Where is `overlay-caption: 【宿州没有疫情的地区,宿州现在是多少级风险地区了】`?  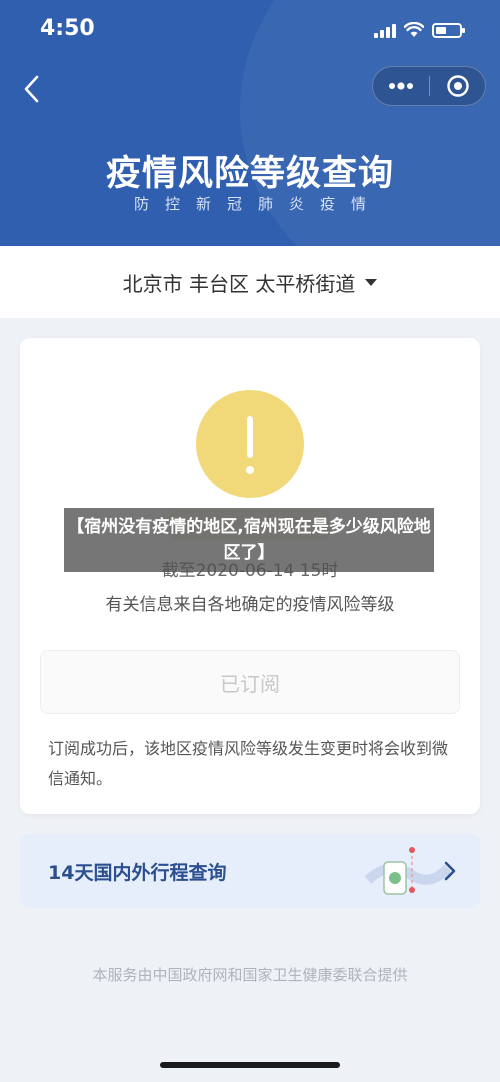
overlay-caption: 【宿州没有疫情的地区,宿州现在是多少级风险地区了】 is located at coordinates (249, 540).